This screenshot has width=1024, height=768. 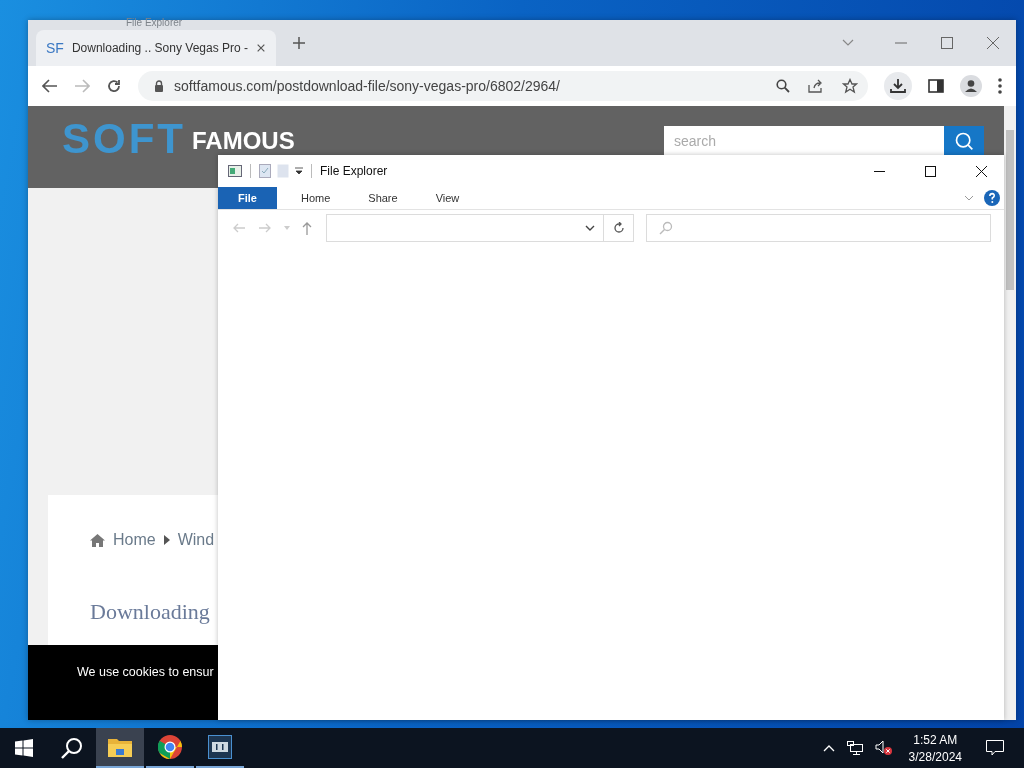 I want to click on download-icon, so click(x=898, y=86).